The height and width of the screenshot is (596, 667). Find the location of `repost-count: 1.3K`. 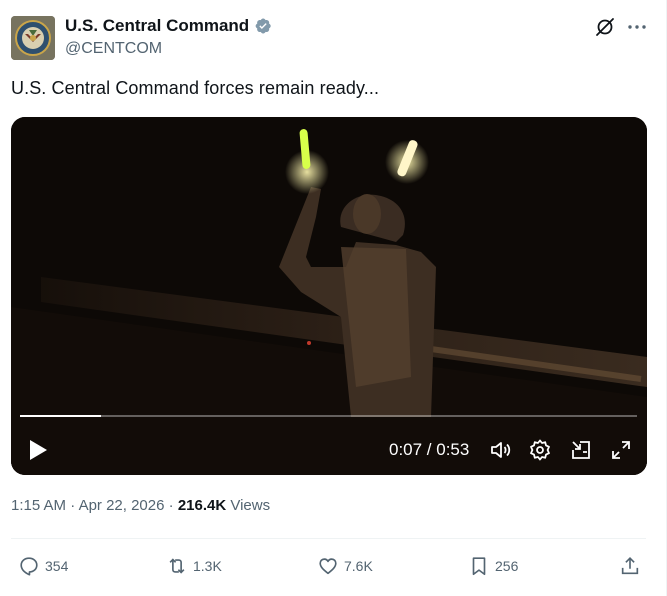

repost-count: 1.3K is located at coordinates (207, 566).